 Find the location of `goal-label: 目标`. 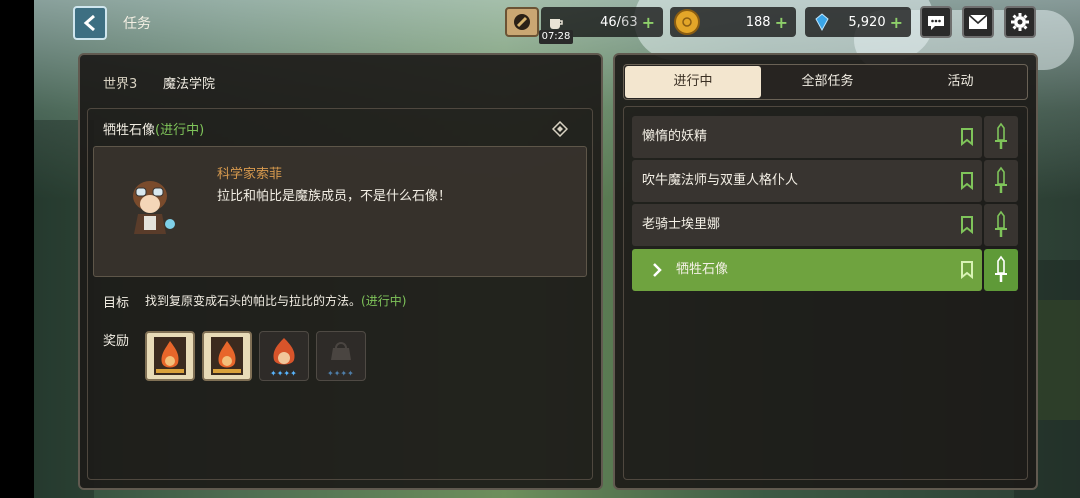

goal-label: 目标 is located at coordinates (116, 303).